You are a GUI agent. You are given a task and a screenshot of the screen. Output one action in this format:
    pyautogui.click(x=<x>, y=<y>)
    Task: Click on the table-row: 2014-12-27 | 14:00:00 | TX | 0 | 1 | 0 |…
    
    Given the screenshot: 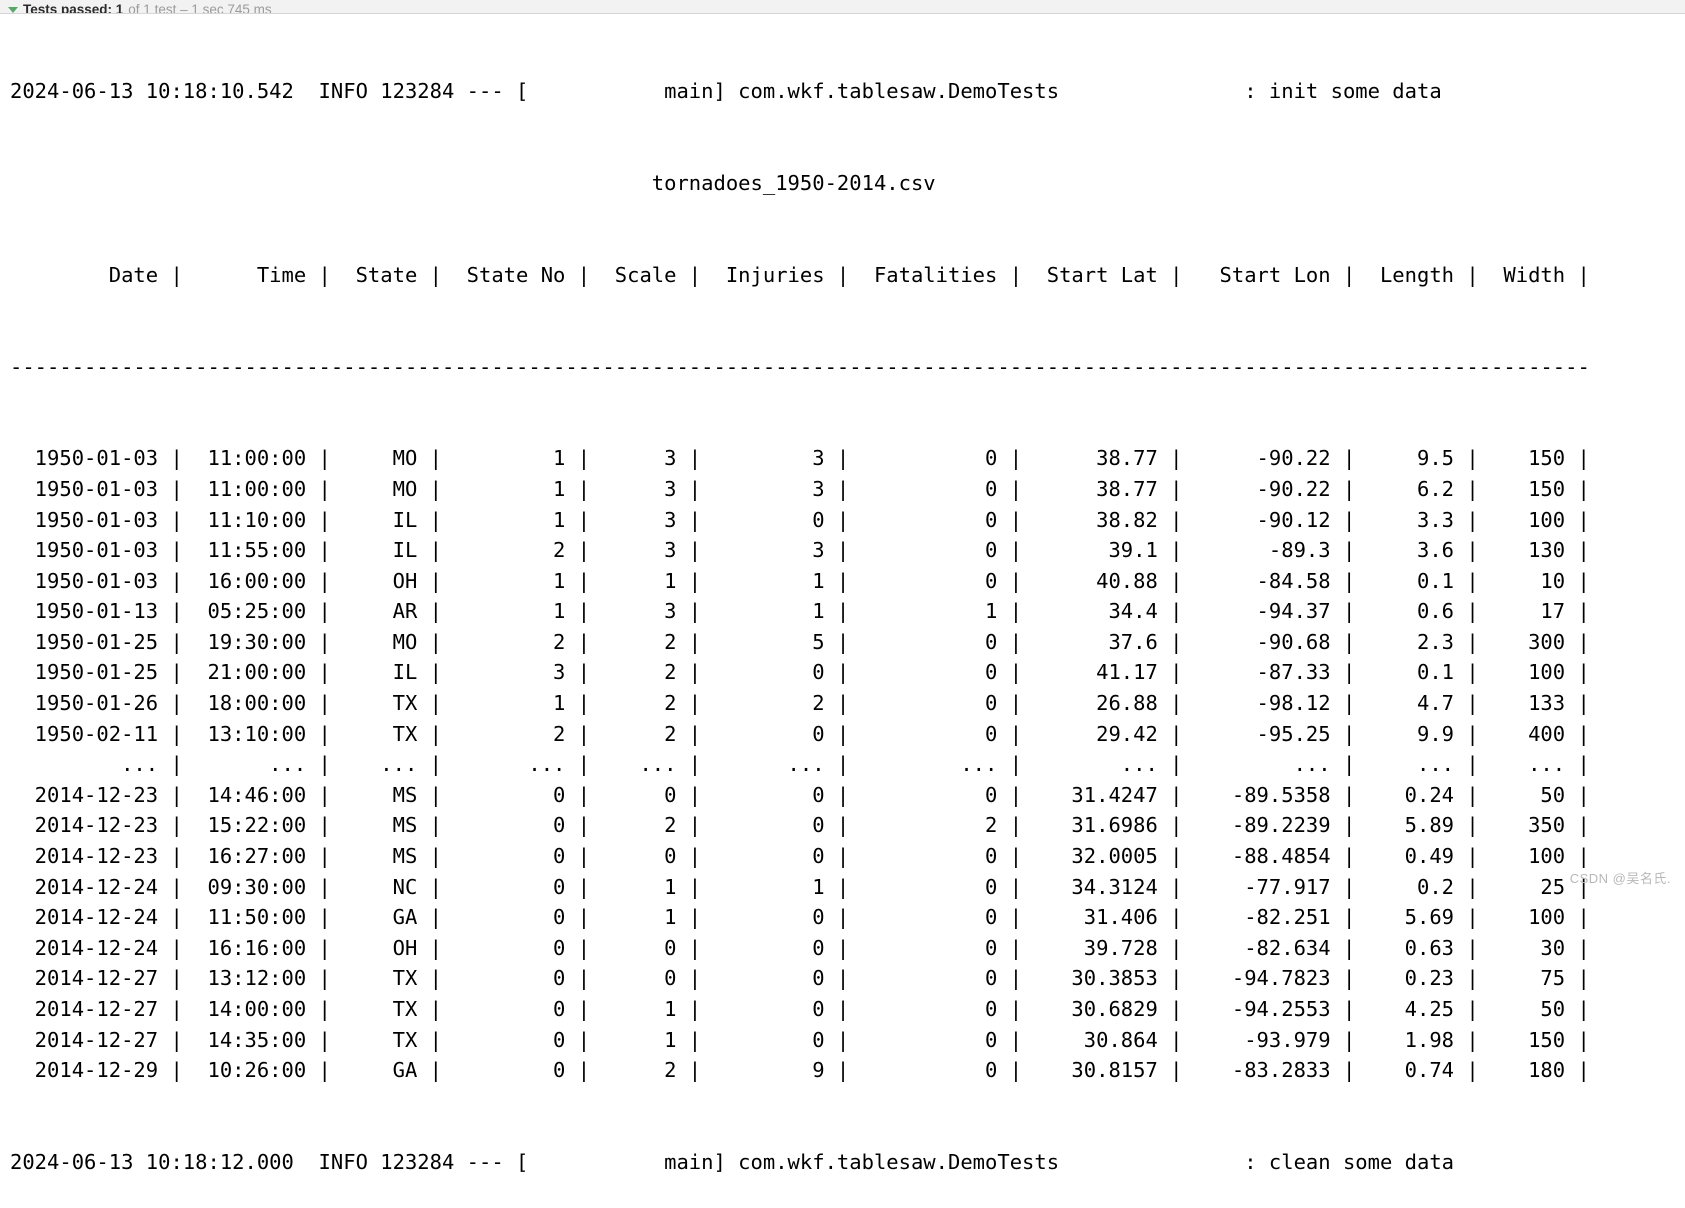 What is the action you would take?
    pyautogui.click(x=800, y=1009)
    